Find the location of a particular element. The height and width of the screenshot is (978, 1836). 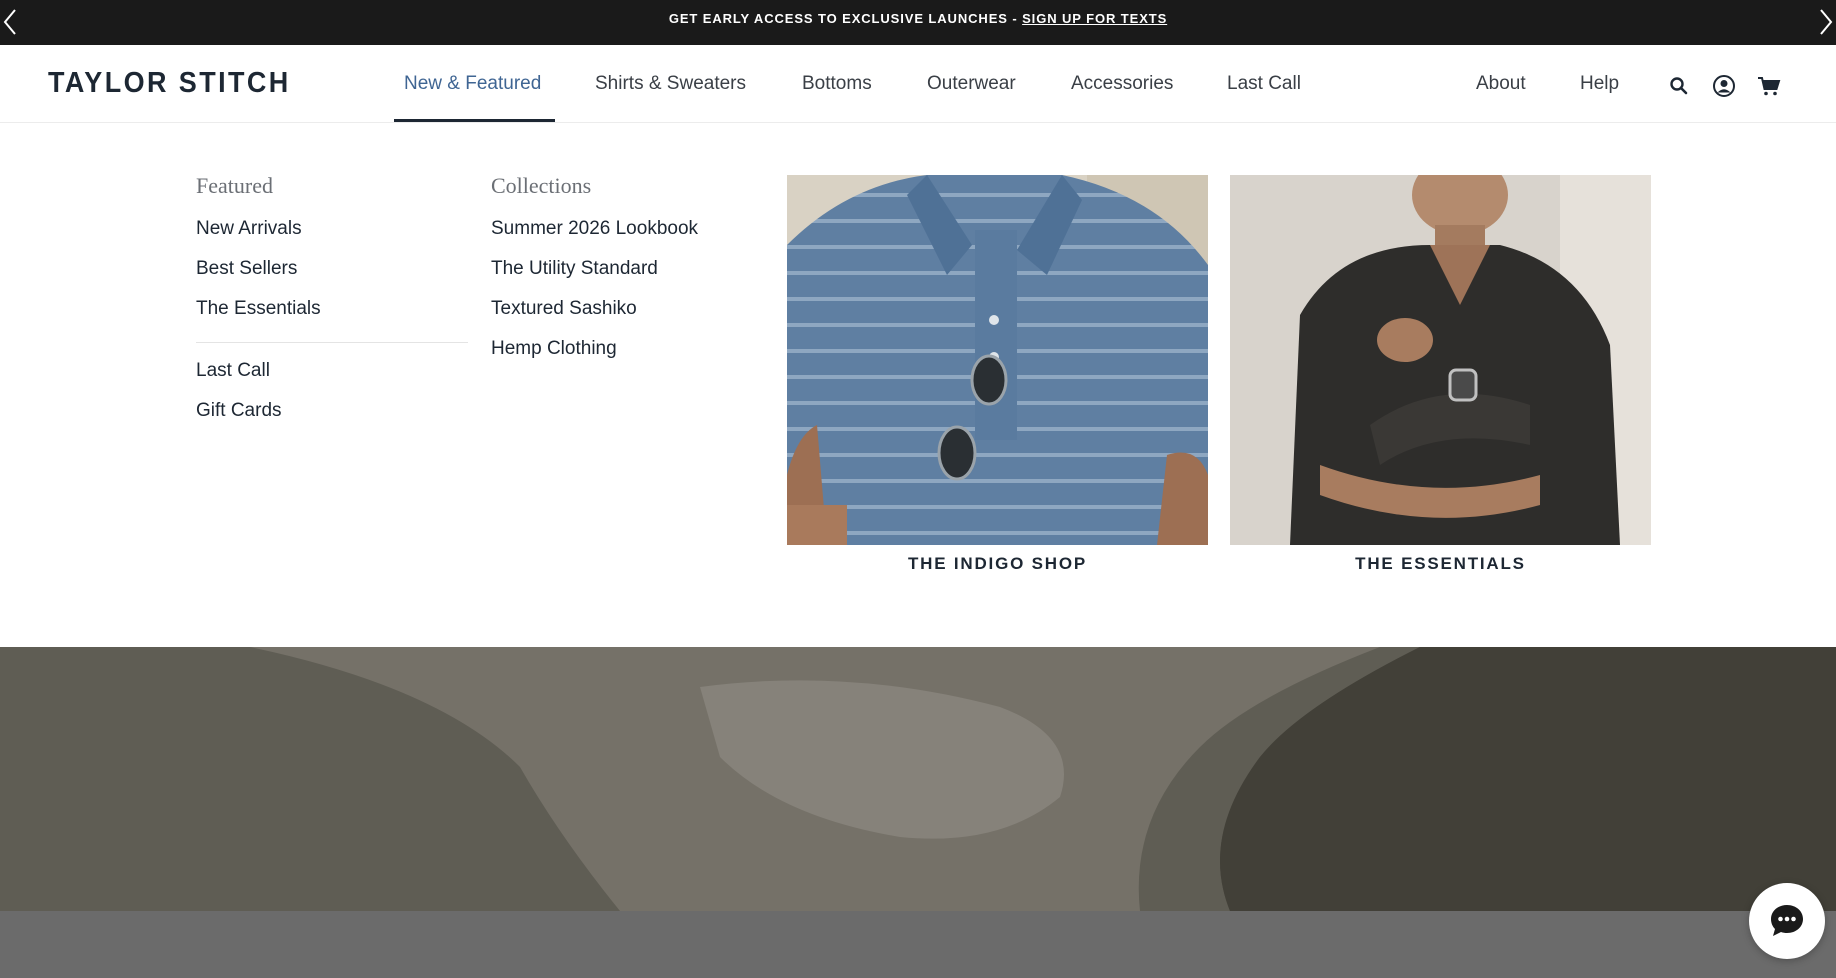

chat-bubble-icon is located at coordinates (1787, 920).